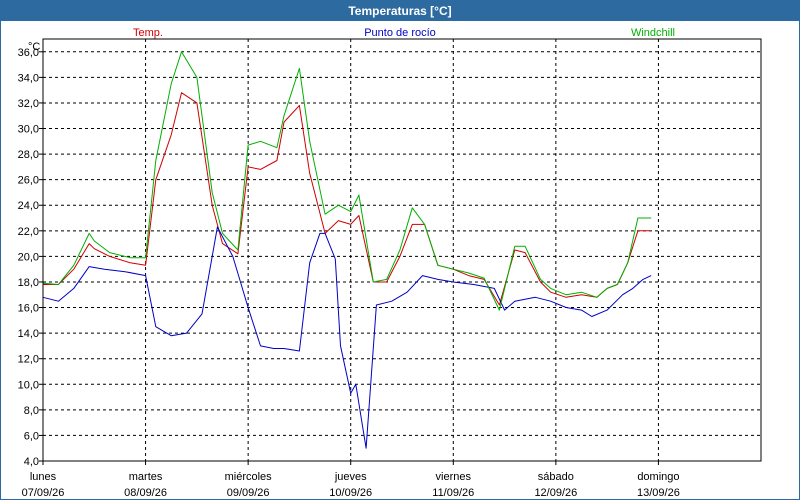 This screenshot has width=800, height=501. I want to click on y-tick-label: 20,0, so click(28, 257).